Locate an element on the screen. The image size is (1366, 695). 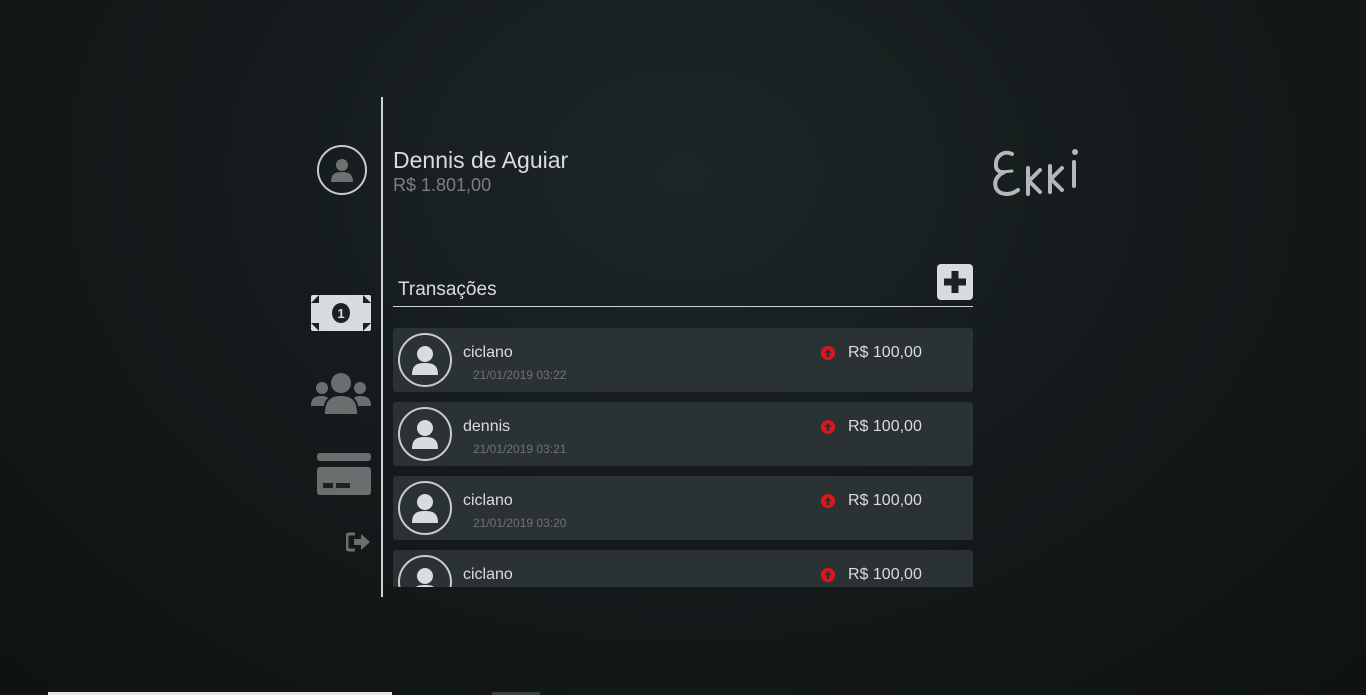
users-icon is located at coordinates (341, 393).